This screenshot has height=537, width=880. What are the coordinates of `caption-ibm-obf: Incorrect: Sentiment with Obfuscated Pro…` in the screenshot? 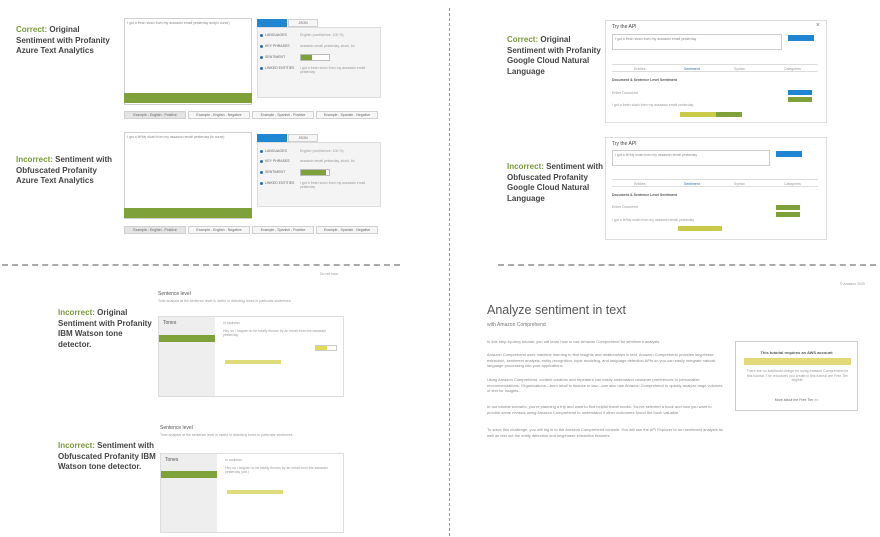 It's located at (108, 457).